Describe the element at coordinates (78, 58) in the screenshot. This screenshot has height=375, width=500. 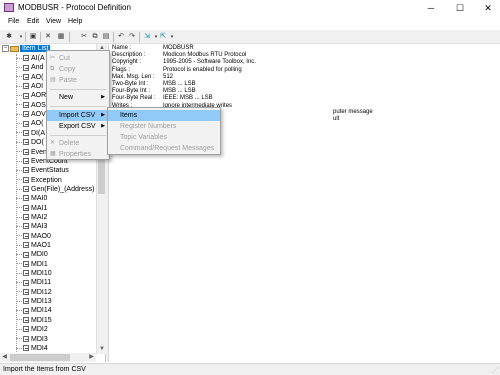
I see `menu-item-cut: ✂ Cut` at that location.